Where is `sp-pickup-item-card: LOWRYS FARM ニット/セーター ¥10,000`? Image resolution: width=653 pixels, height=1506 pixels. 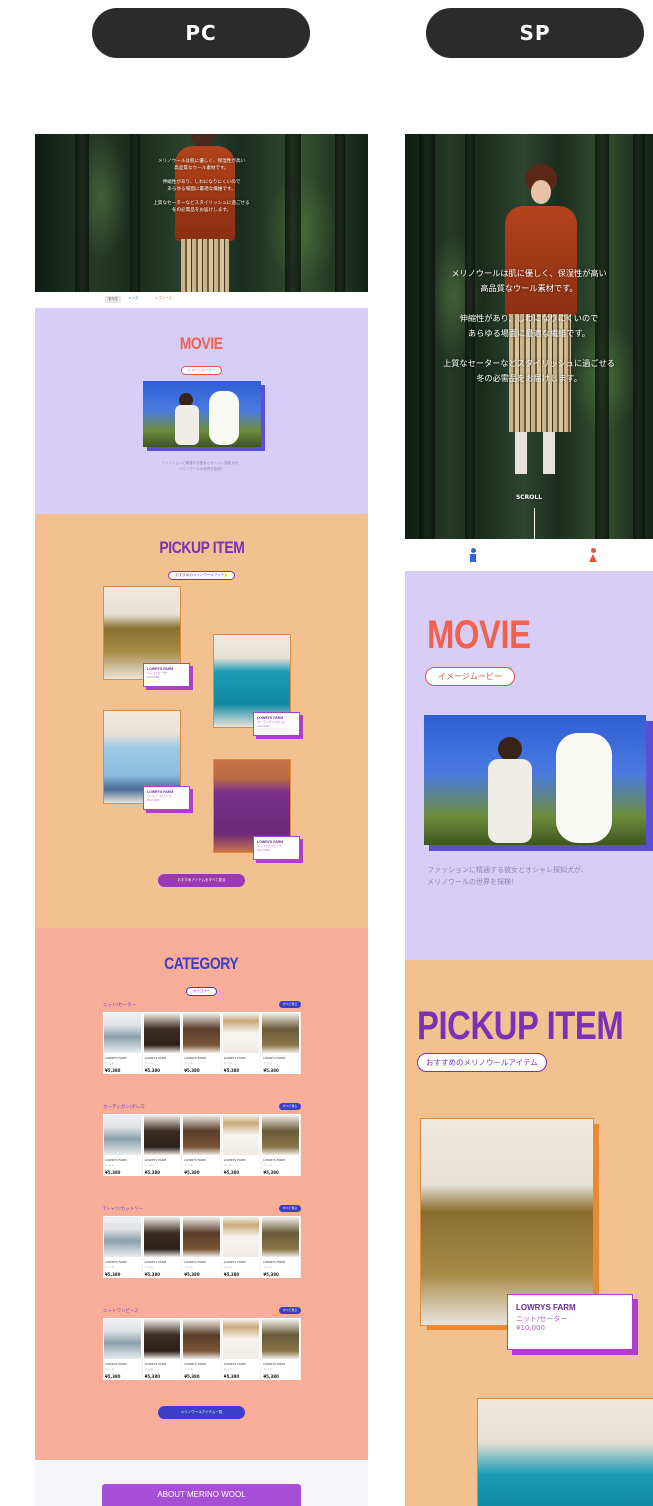
sp-pickup-item-card: LOWRYS FARM ニット/セーター ¥10,000 is located at coordinates (570, 1322).